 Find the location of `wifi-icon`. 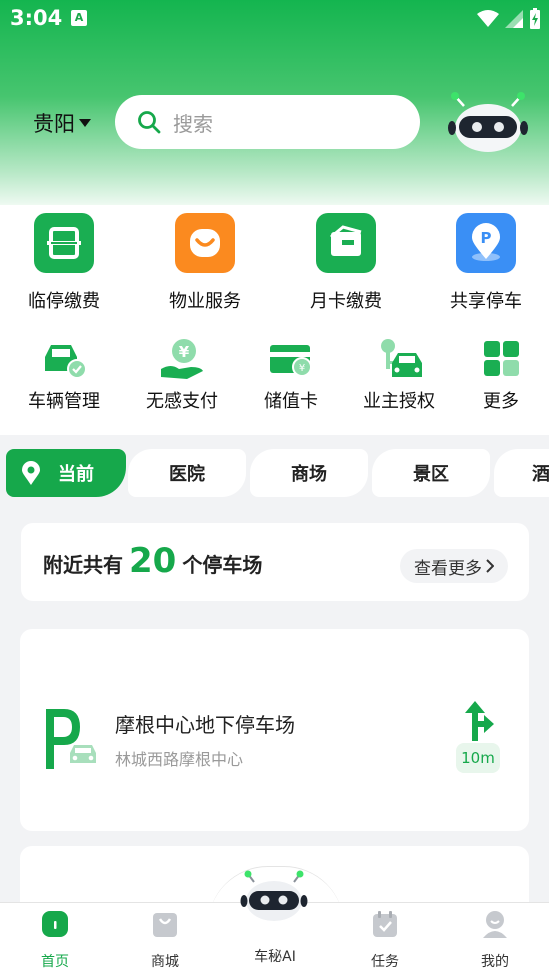

wifi-icon is located at coordinates (488, 18).